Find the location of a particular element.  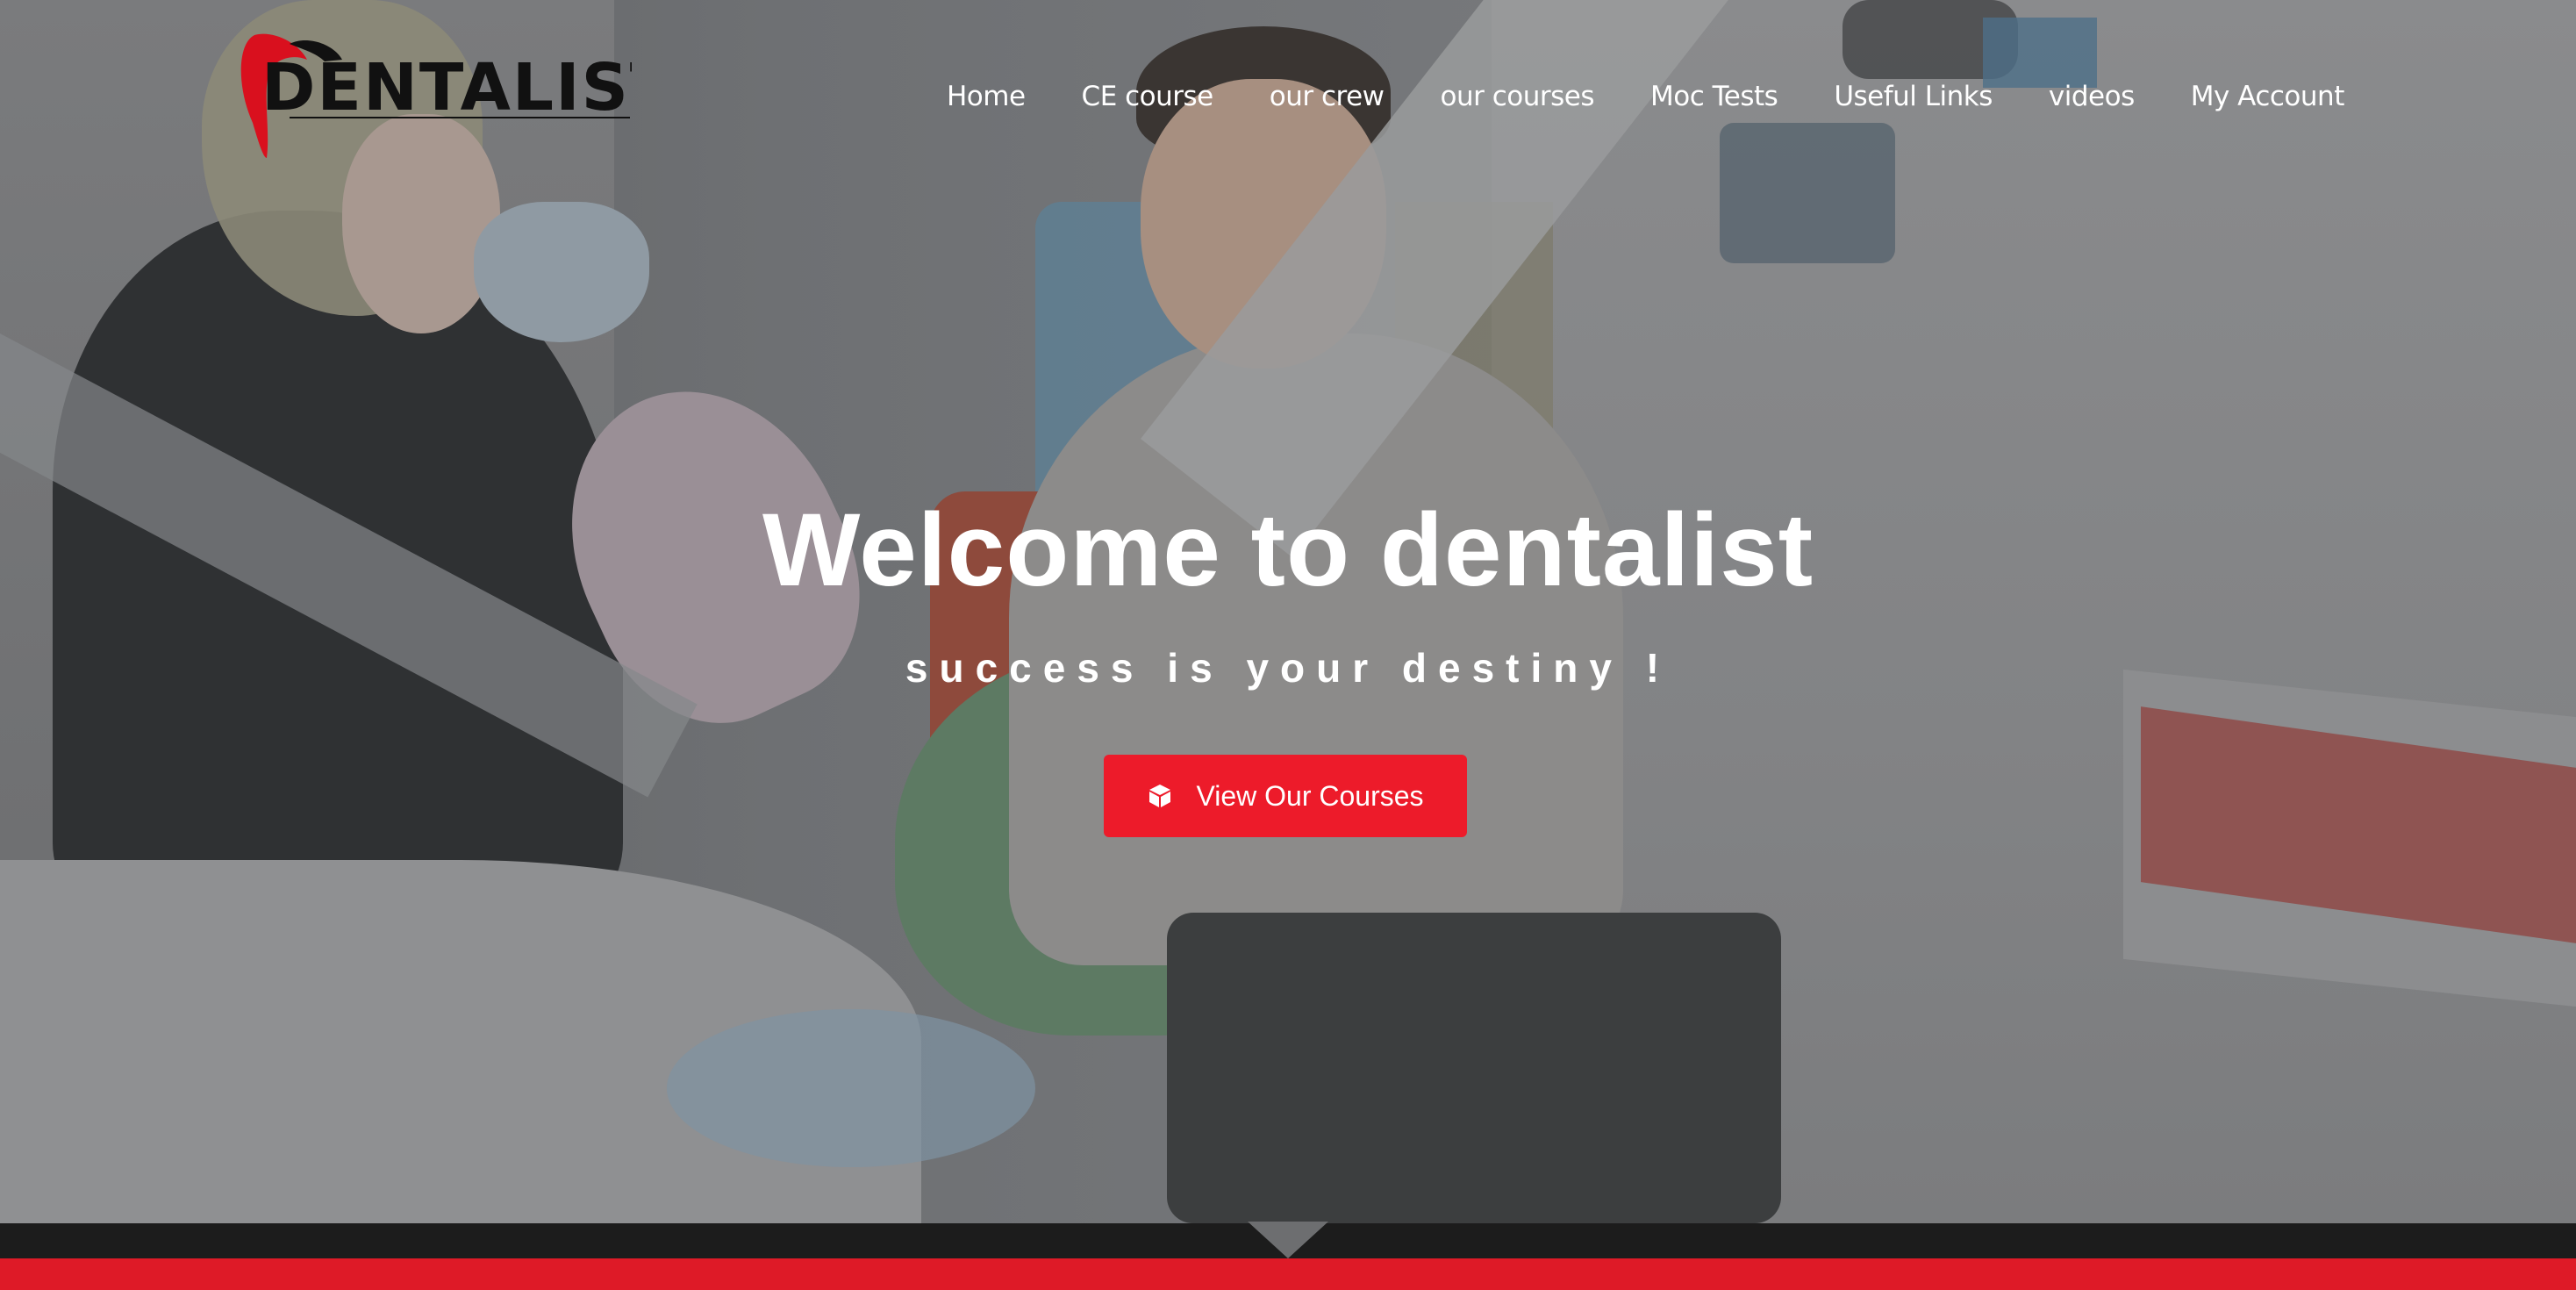

nav-item-our-crew: our crew is located at coordinates (1327, 96).